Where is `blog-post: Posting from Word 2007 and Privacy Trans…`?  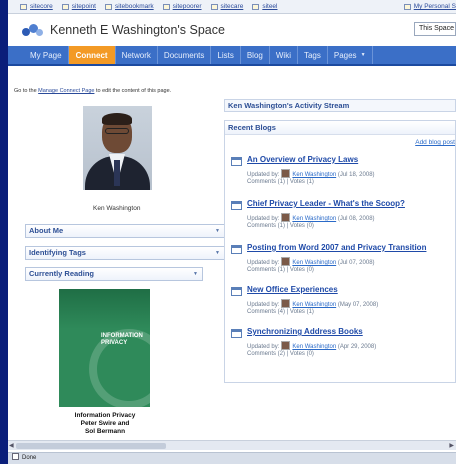
blog-post: Posting from Word 2007 and Privacy Trans… is located at coordinates (343, 264).